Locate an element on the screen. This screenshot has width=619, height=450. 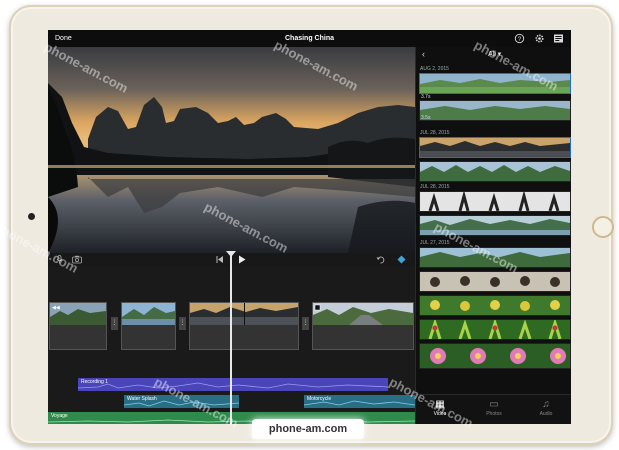
date-header: JUL 27, 2015 is located at coordinates (435, 243).